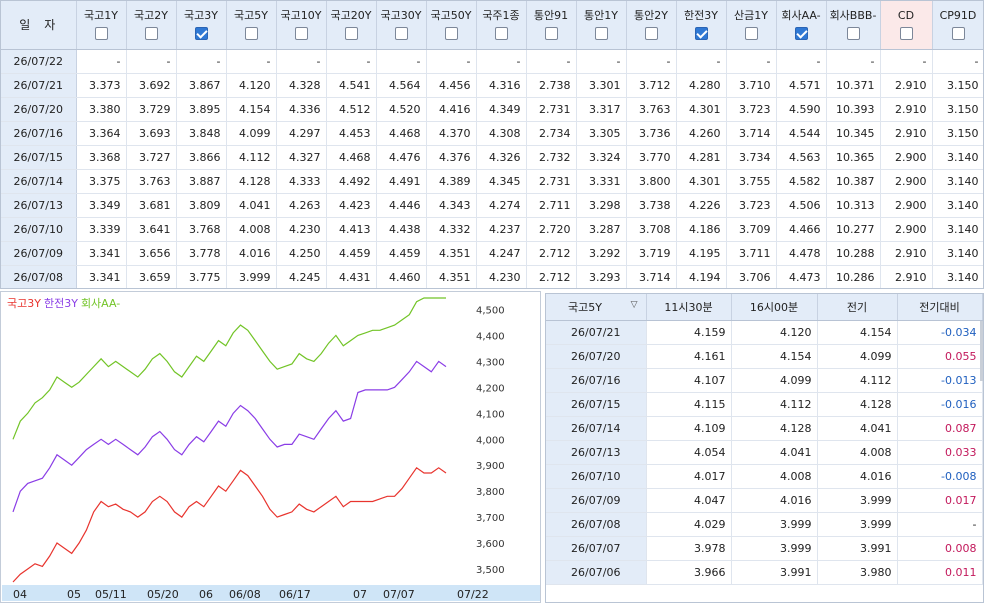  I want to click on col-header-1130: 11시30분, so click(689, 307).